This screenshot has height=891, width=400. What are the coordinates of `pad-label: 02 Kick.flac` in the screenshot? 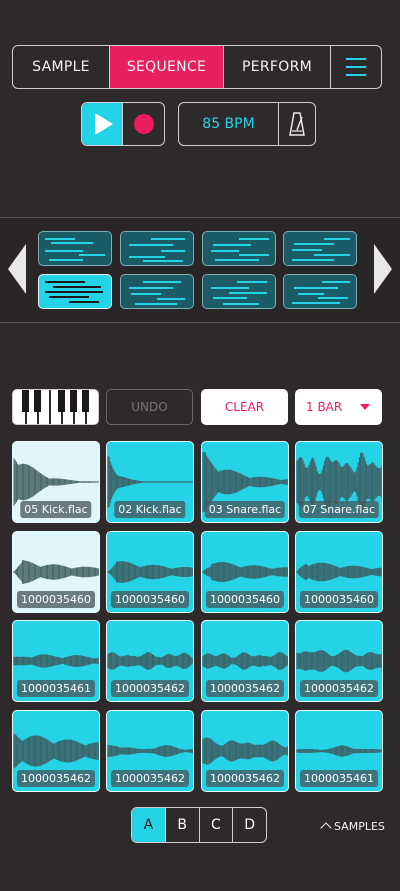 It's located at (150, 509).